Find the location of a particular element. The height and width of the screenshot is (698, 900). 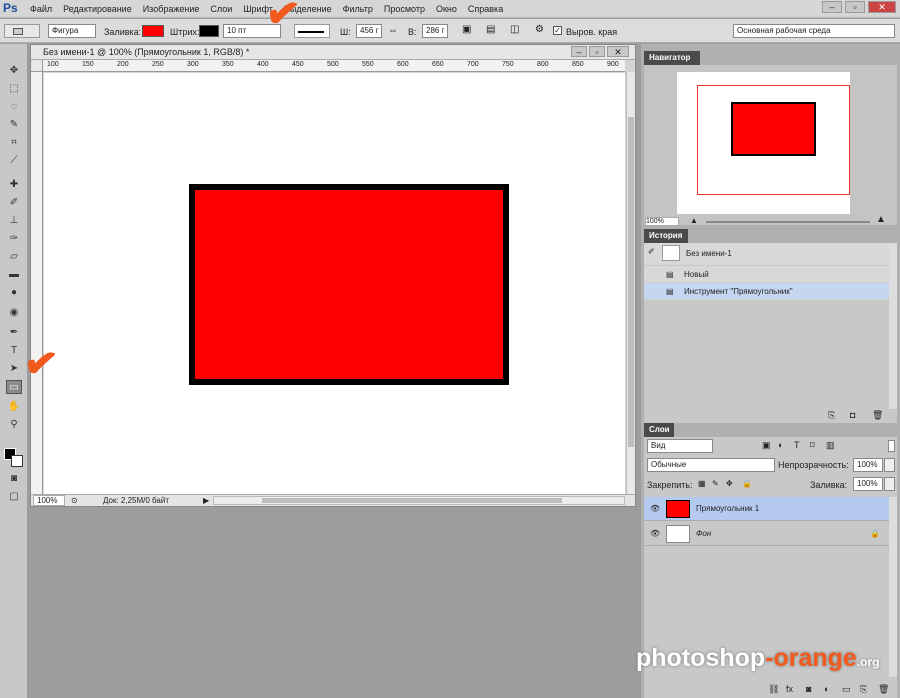

path-arrangement-icon: ◫ is located at coordinates (514, 29).